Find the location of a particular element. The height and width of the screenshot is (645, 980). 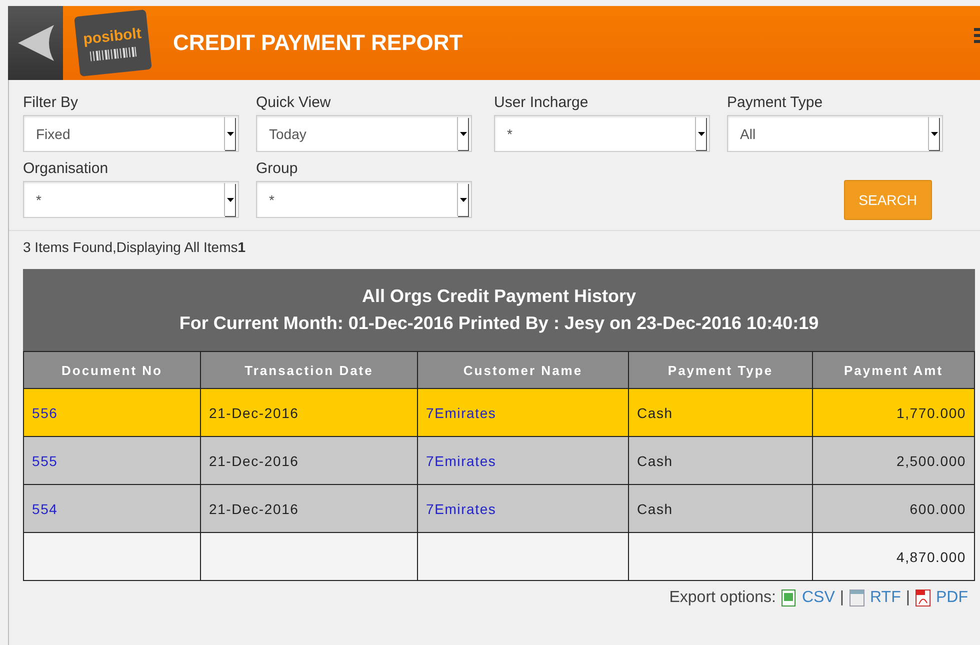

document-link: 554 is located at coordinates (45, 508).